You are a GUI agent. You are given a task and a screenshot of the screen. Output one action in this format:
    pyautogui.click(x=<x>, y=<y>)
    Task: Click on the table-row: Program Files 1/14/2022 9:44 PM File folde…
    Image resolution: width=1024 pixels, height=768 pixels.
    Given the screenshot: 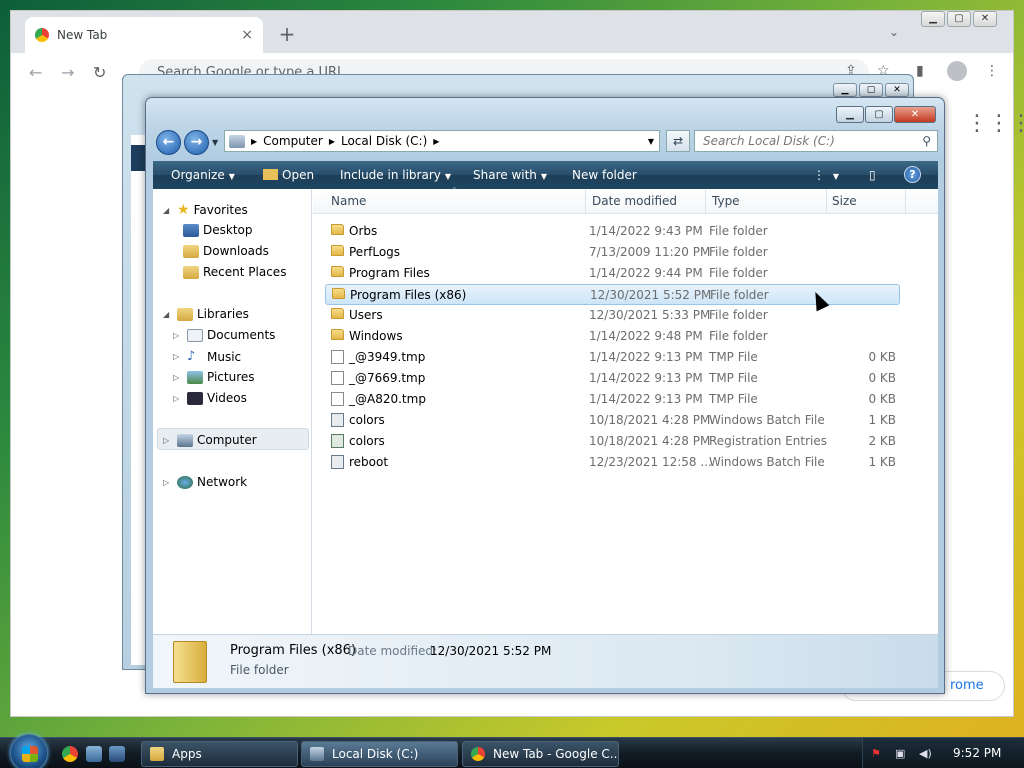 What is the action you would take?
    pyautogui.click(x=612, y=273)
    